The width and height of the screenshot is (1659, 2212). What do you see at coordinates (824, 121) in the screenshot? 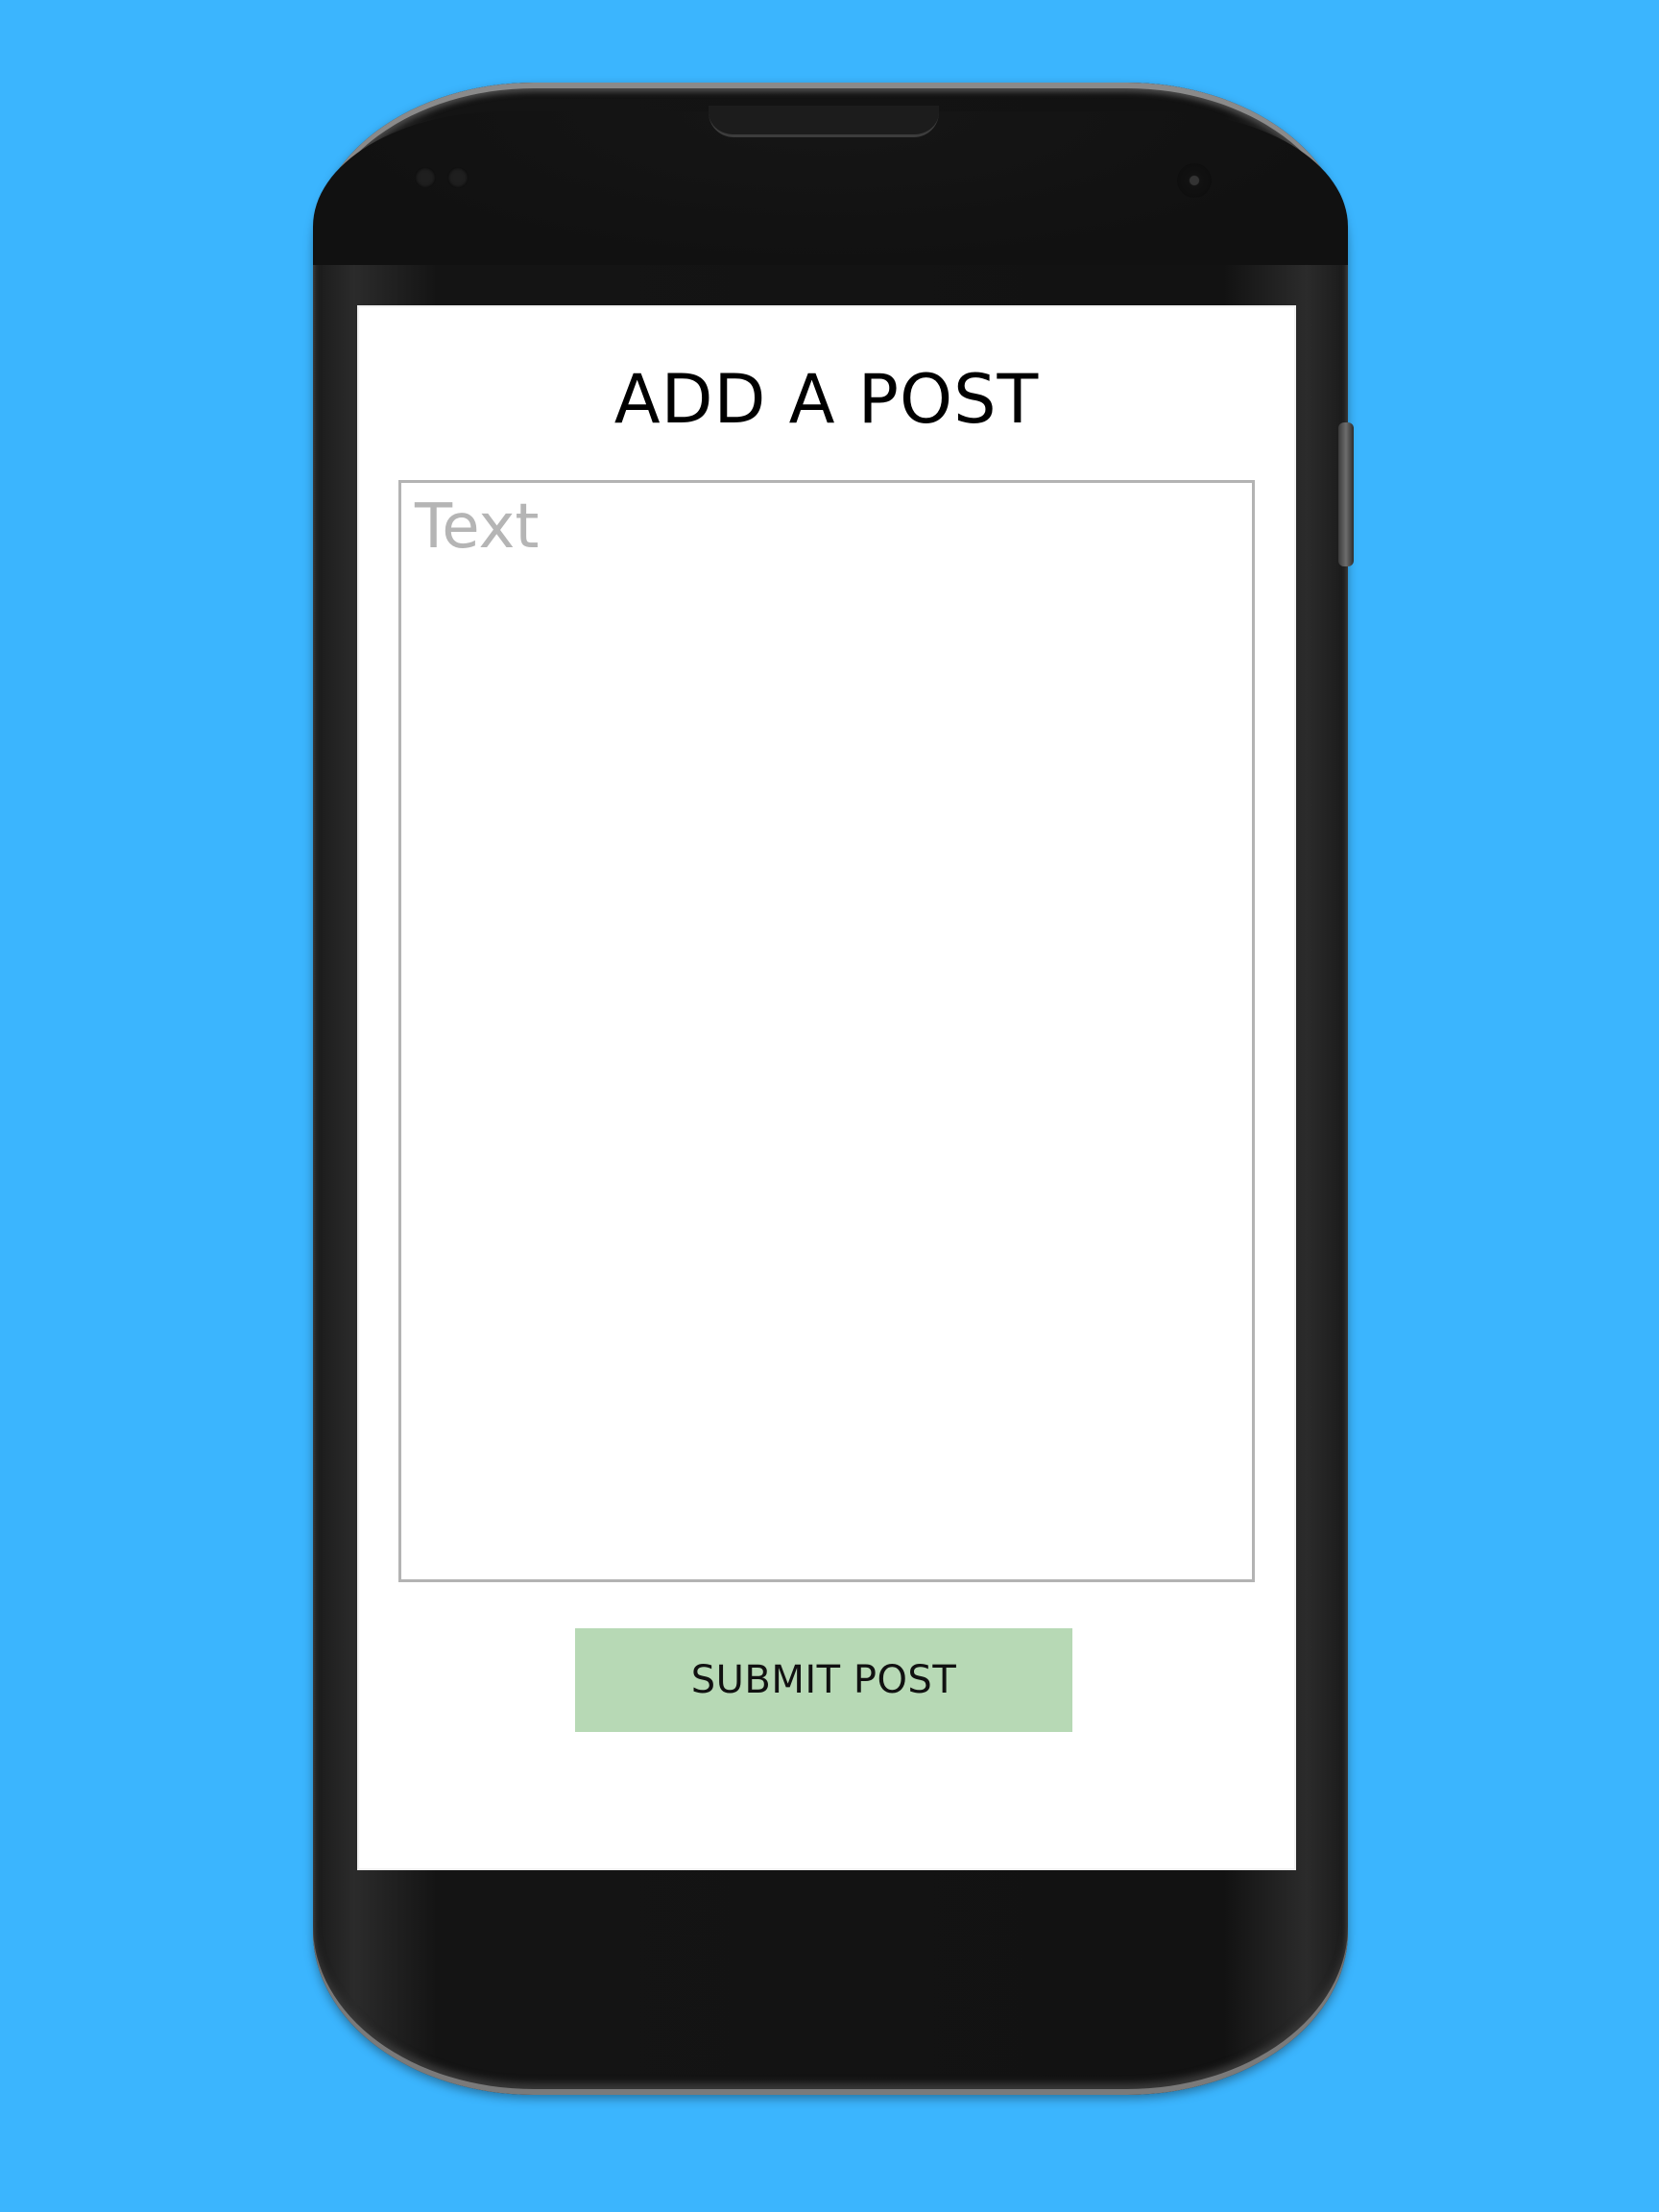
I see `earpiece-speaker` at bounding box center [824, 121].